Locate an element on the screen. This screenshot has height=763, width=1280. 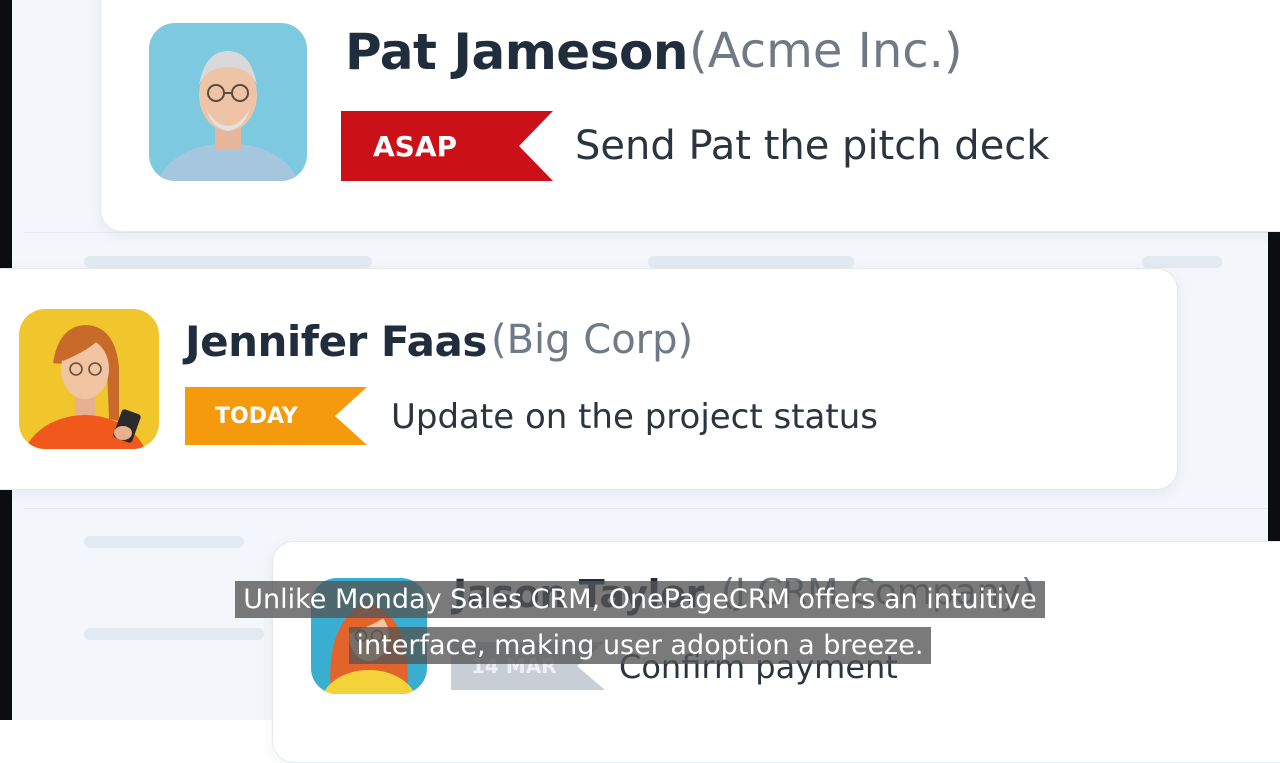
tag-label: TODAY is located at coordinates (256, 416).